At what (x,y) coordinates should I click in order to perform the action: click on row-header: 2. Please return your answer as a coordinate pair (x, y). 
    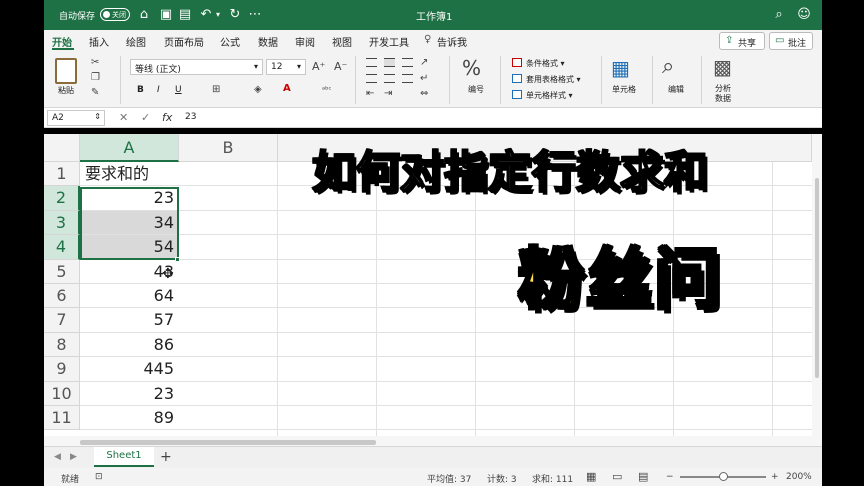
    Looking at the image, I should click on (62, 198).